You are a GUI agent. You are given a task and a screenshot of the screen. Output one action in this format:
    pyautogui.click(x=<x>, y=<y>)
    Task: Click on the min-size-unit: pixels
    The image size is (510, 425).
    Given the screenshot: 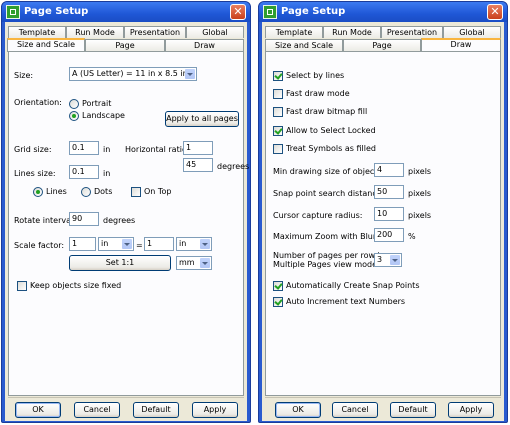 What is the action you would take?
    pyautogui.click(x=420, y=171)
    